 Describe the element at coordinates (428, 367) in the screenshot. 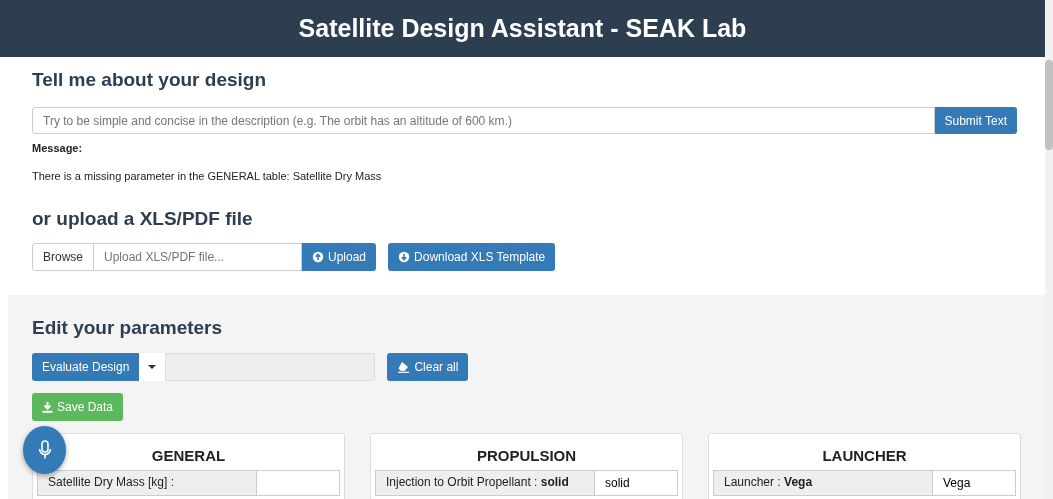

I see `clear-button: Clear all` at that location.